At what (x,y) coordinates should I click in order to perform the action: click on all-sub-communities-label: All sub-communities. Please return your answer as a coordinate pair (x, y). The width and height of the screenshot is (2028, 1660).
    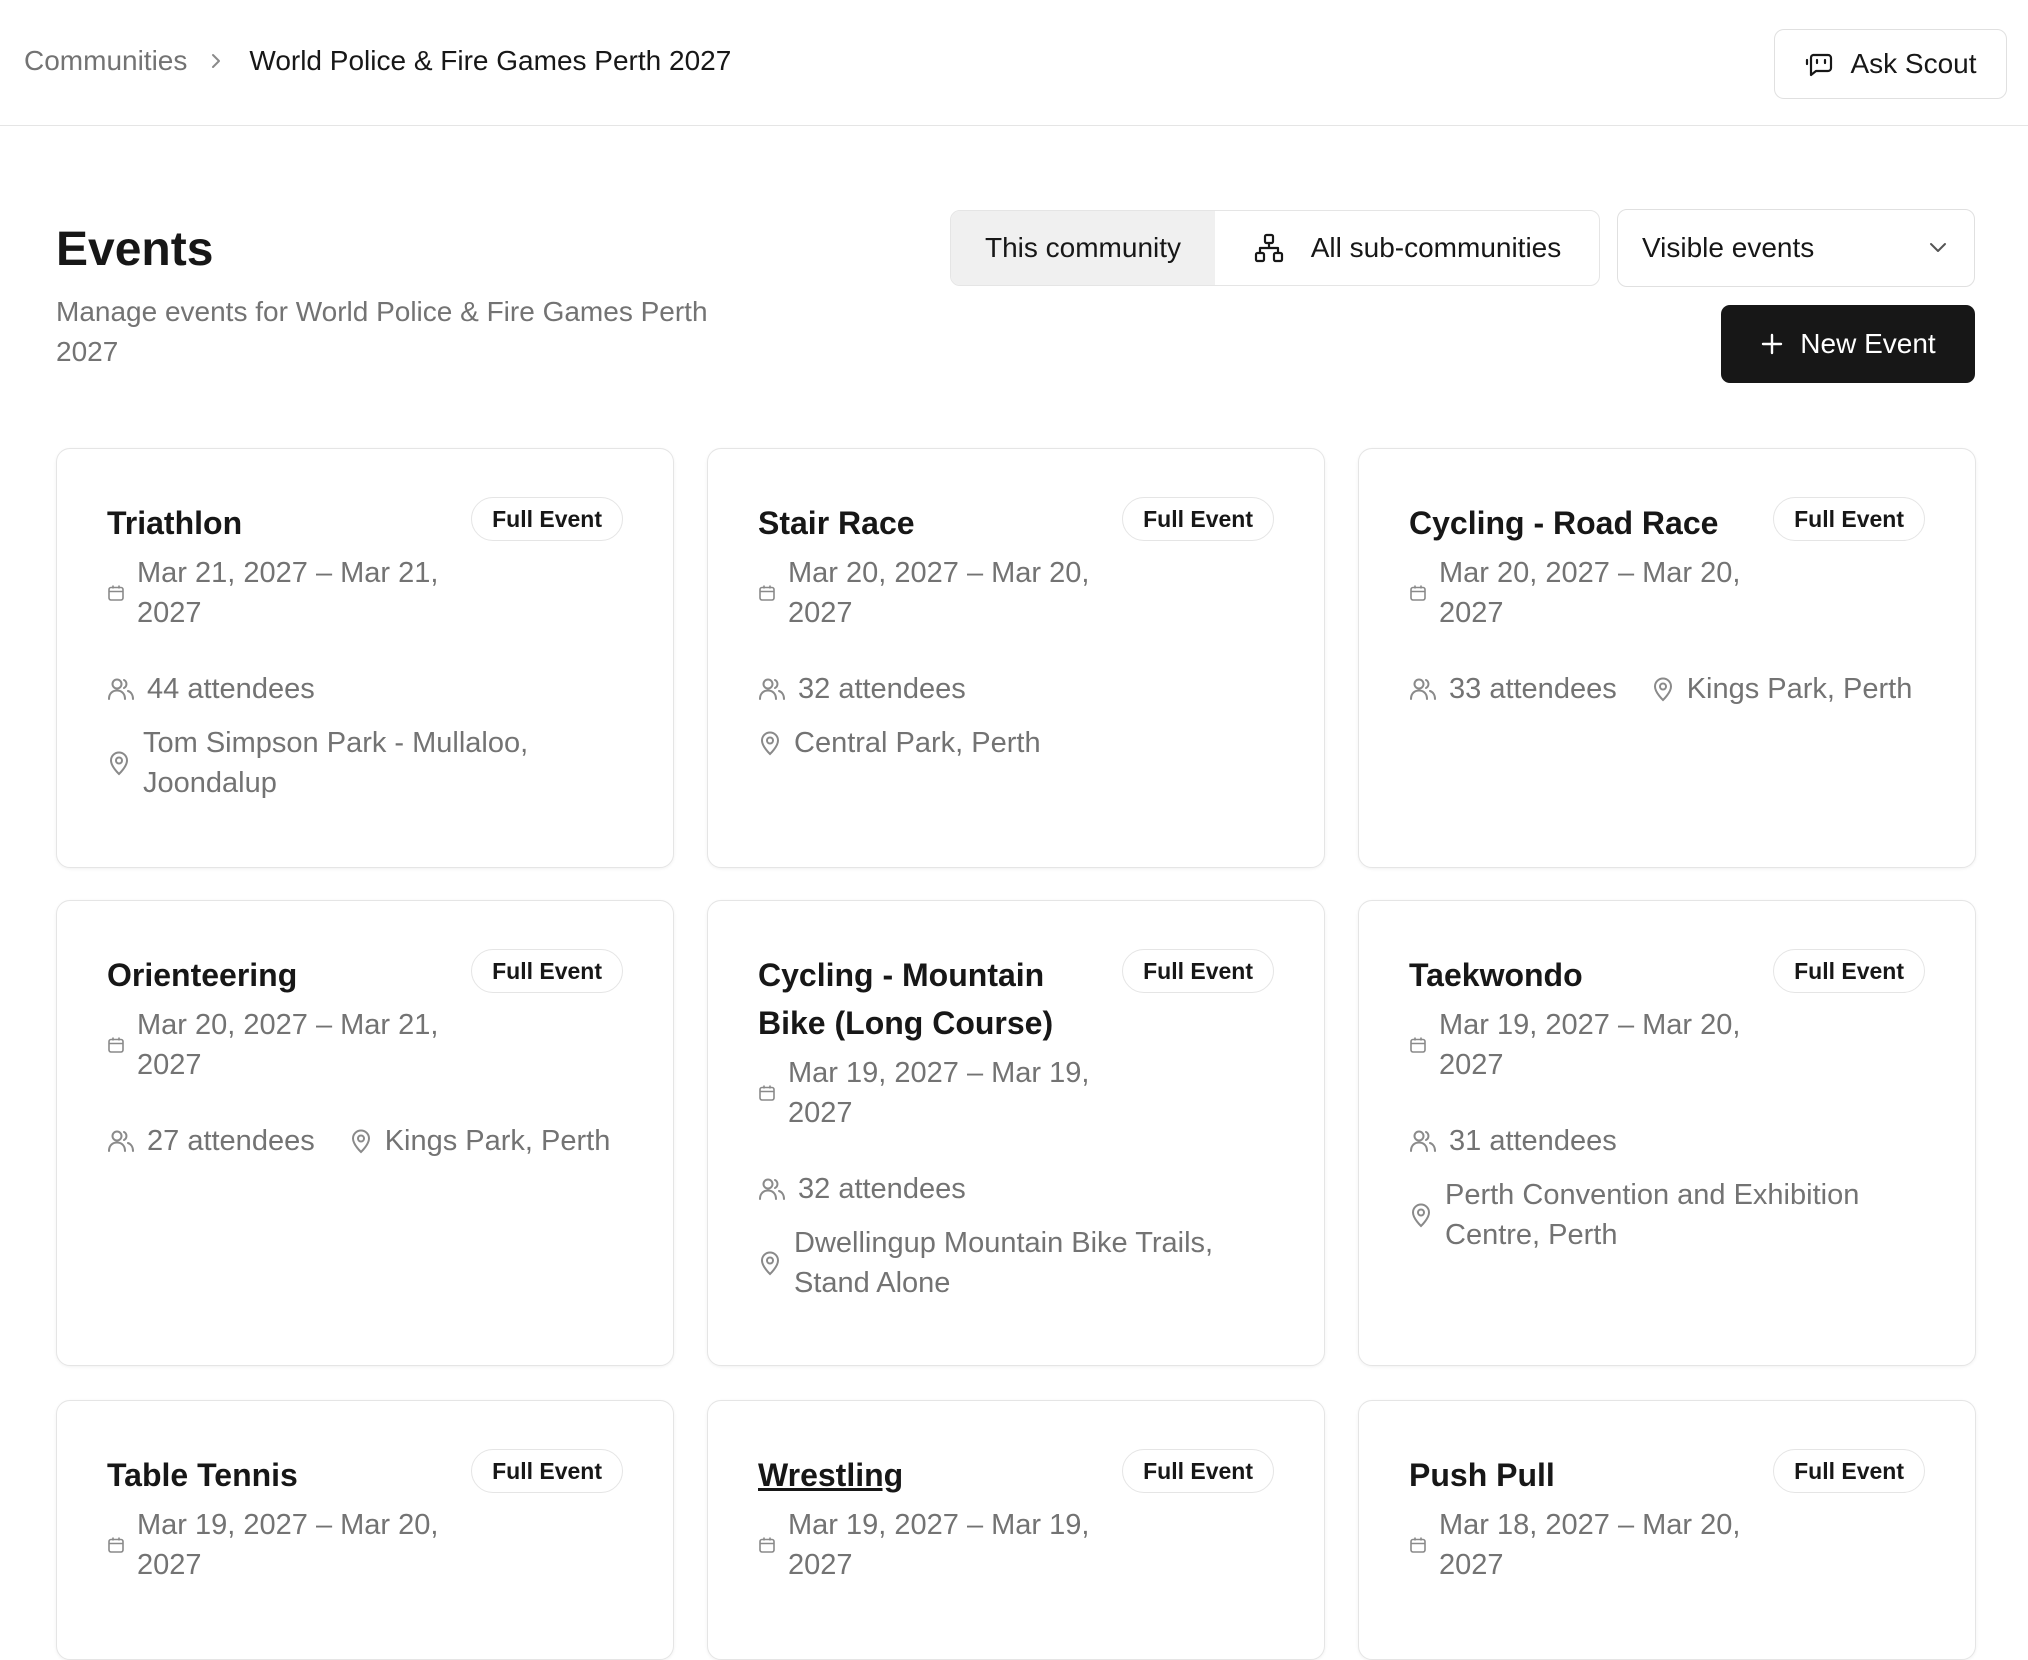
    Looking at the image, I should click on (1436, 247).